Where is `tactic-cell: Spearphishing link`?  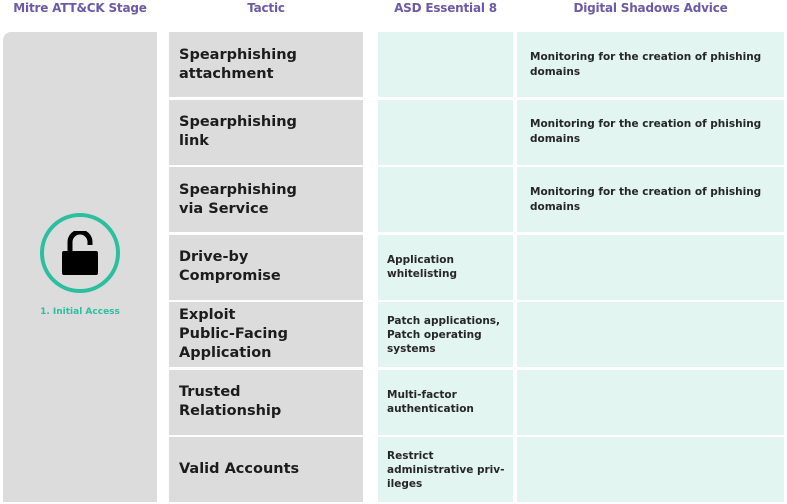
tactic-cell: Spearphishing link is located at coordinates (266, 132).